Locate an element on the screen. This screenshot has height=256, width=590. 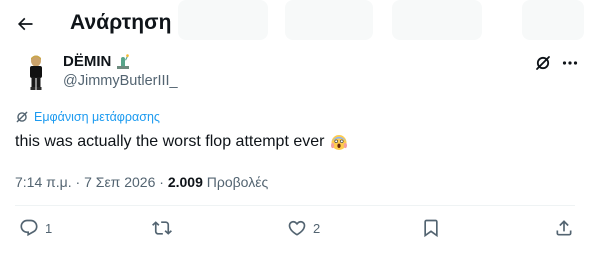
post-meta: 7:14 π.μ. · 7 Σεπ 2026 · 2.009 Προβολές is located at coordinates (141, 182).